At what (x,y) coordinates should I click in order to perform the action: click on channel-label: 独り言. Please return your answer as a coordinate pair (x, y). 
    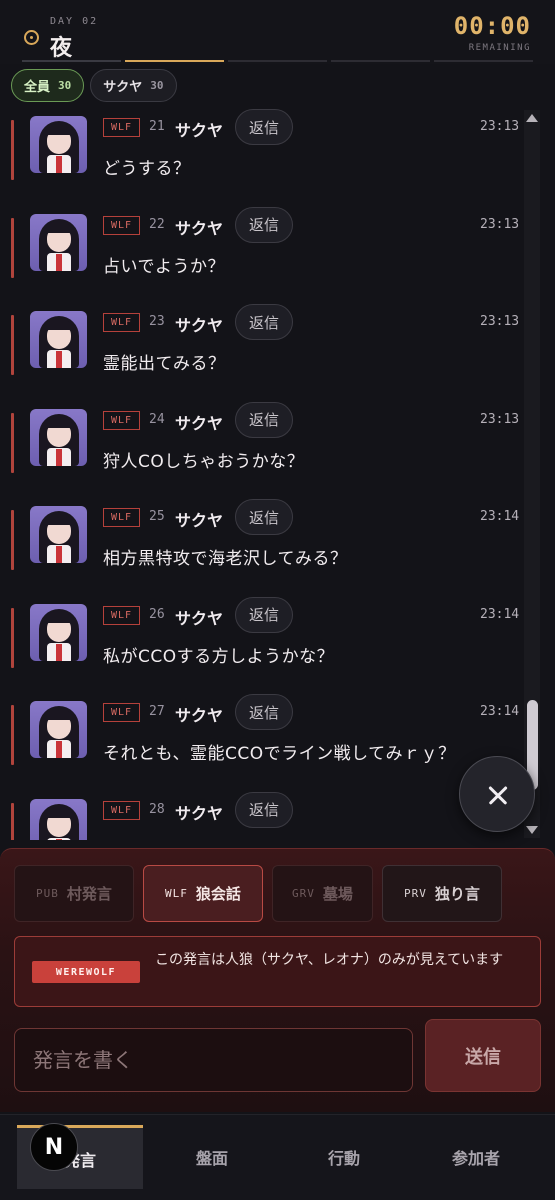
    Looking at the image, I should click on (457, 894).